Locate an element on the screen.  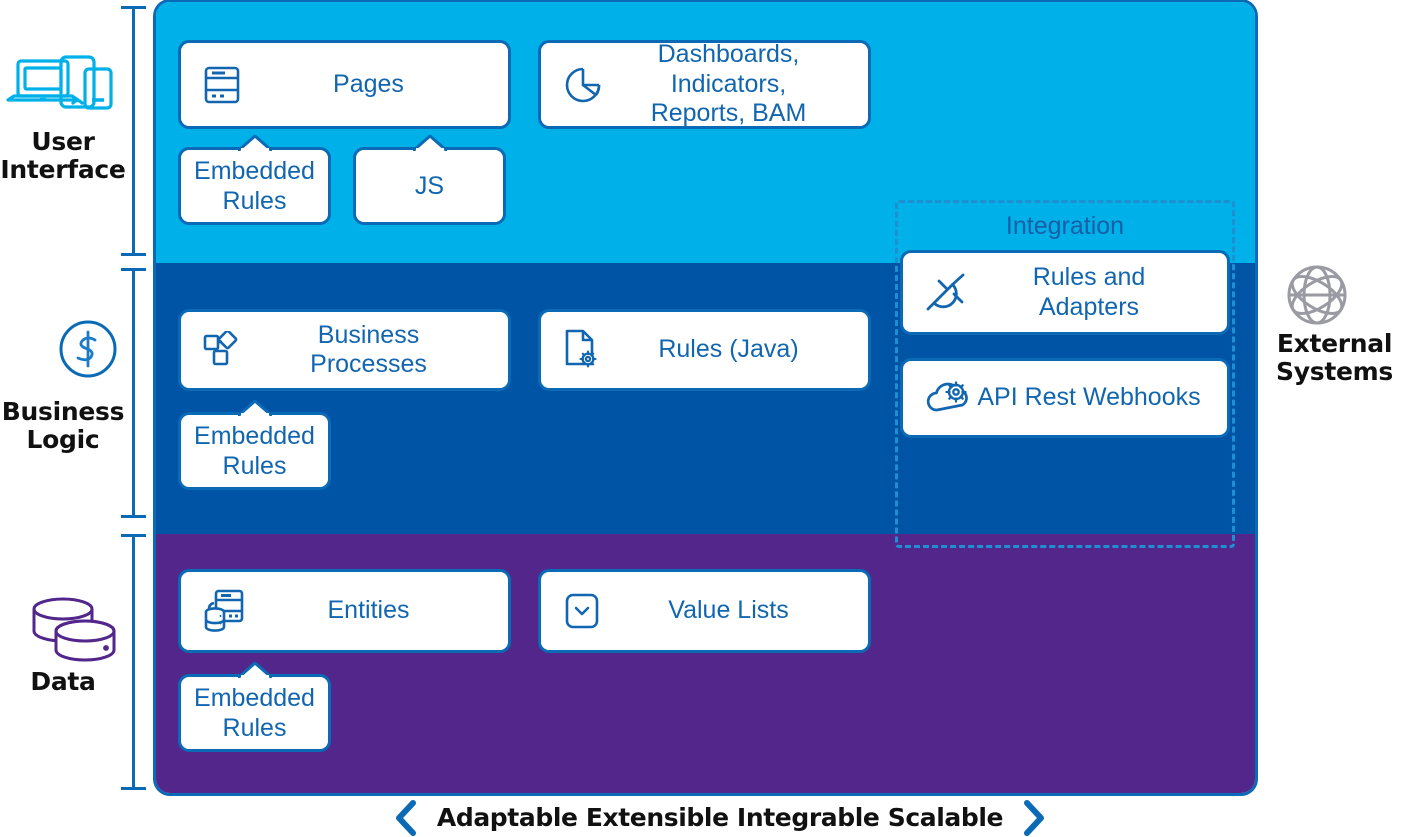
chevron-right-icon is located at coordinates (1034, 818).